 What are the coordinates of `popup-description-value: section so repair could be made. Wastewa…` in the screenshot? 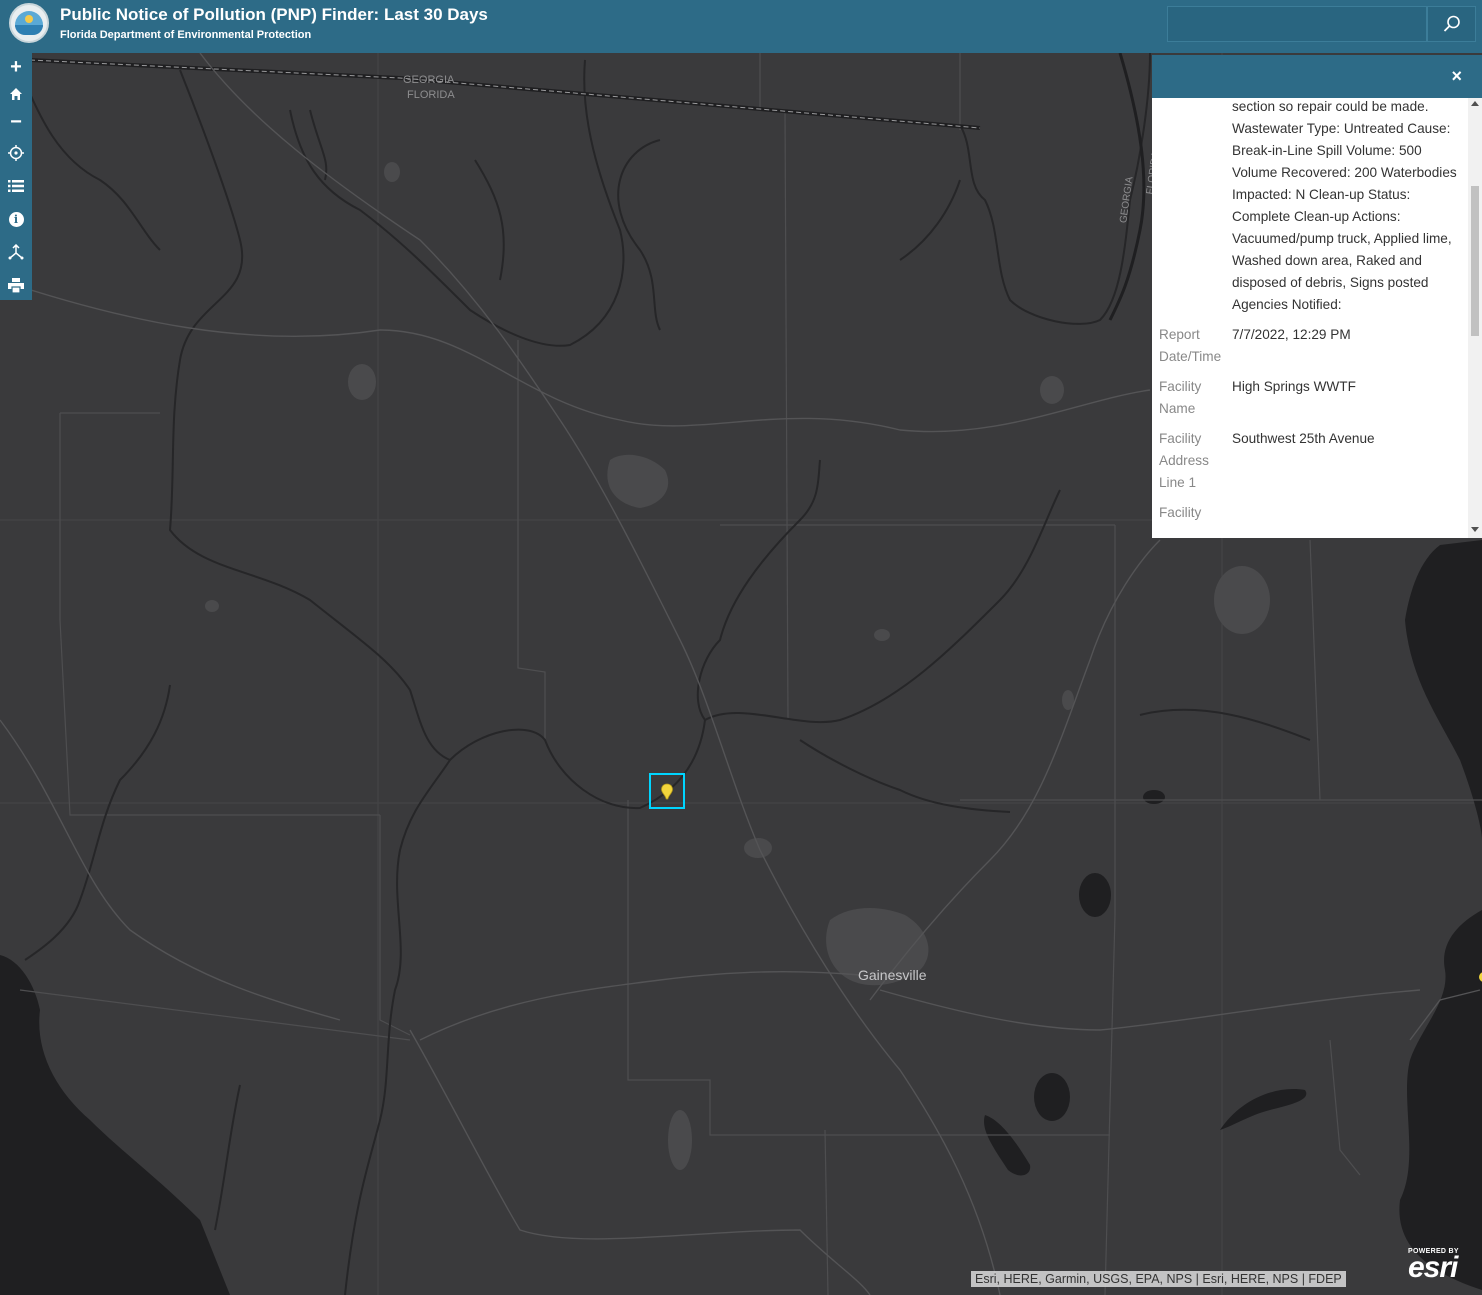 It's located at (1344, 205).